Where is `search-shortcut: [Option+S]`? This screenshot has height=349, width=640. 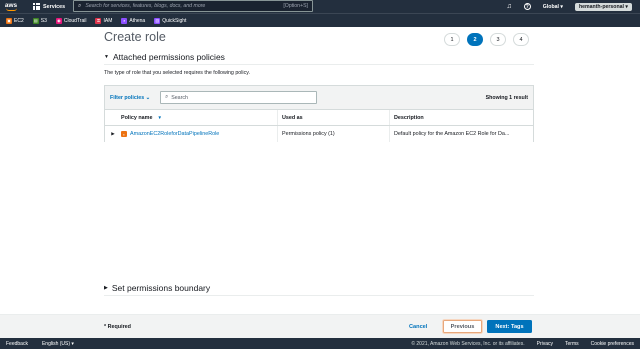 search-shortcut: [Option+S] is located at coordinates (295, 6).